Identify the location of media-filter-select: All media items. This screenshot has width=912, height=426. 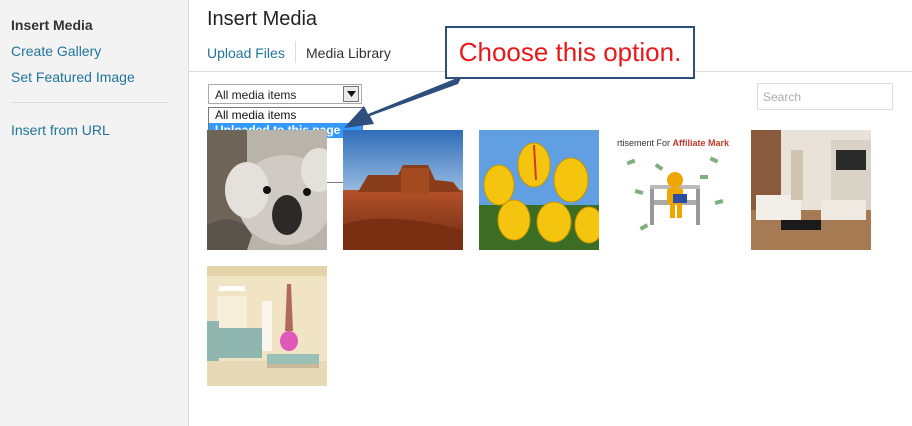
(285, 94).